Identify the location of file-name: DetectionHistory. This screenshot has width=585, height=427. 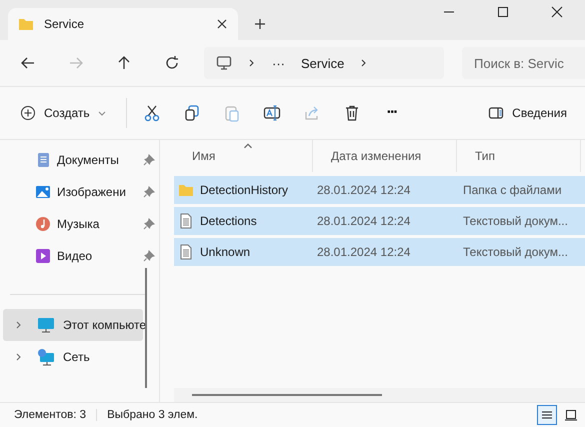
(244, 190).